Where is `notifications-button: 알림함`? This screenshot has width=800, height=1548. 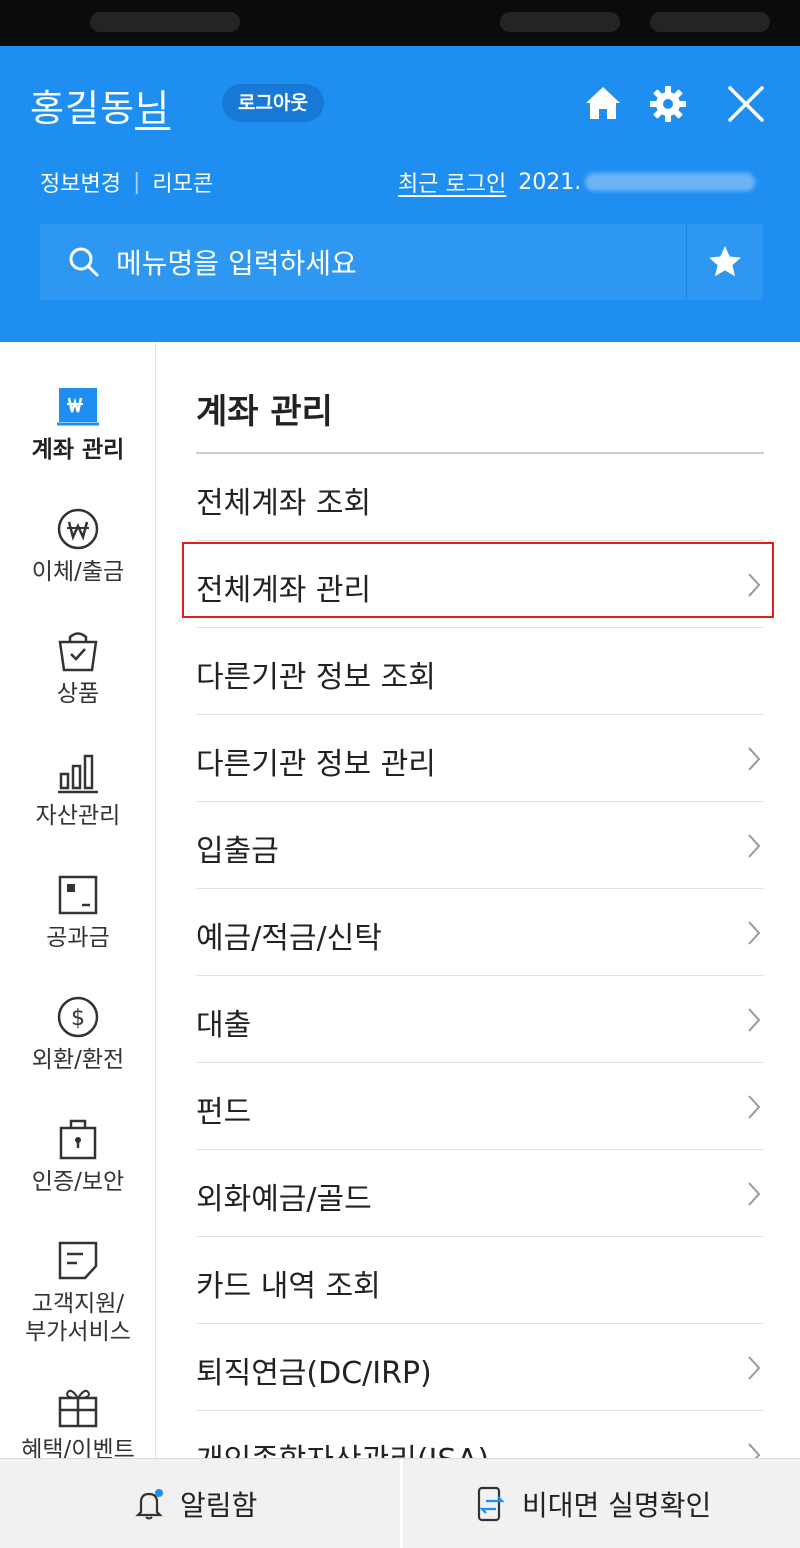 notifications-button: 알림함 is located at coordinates (194, 1503).